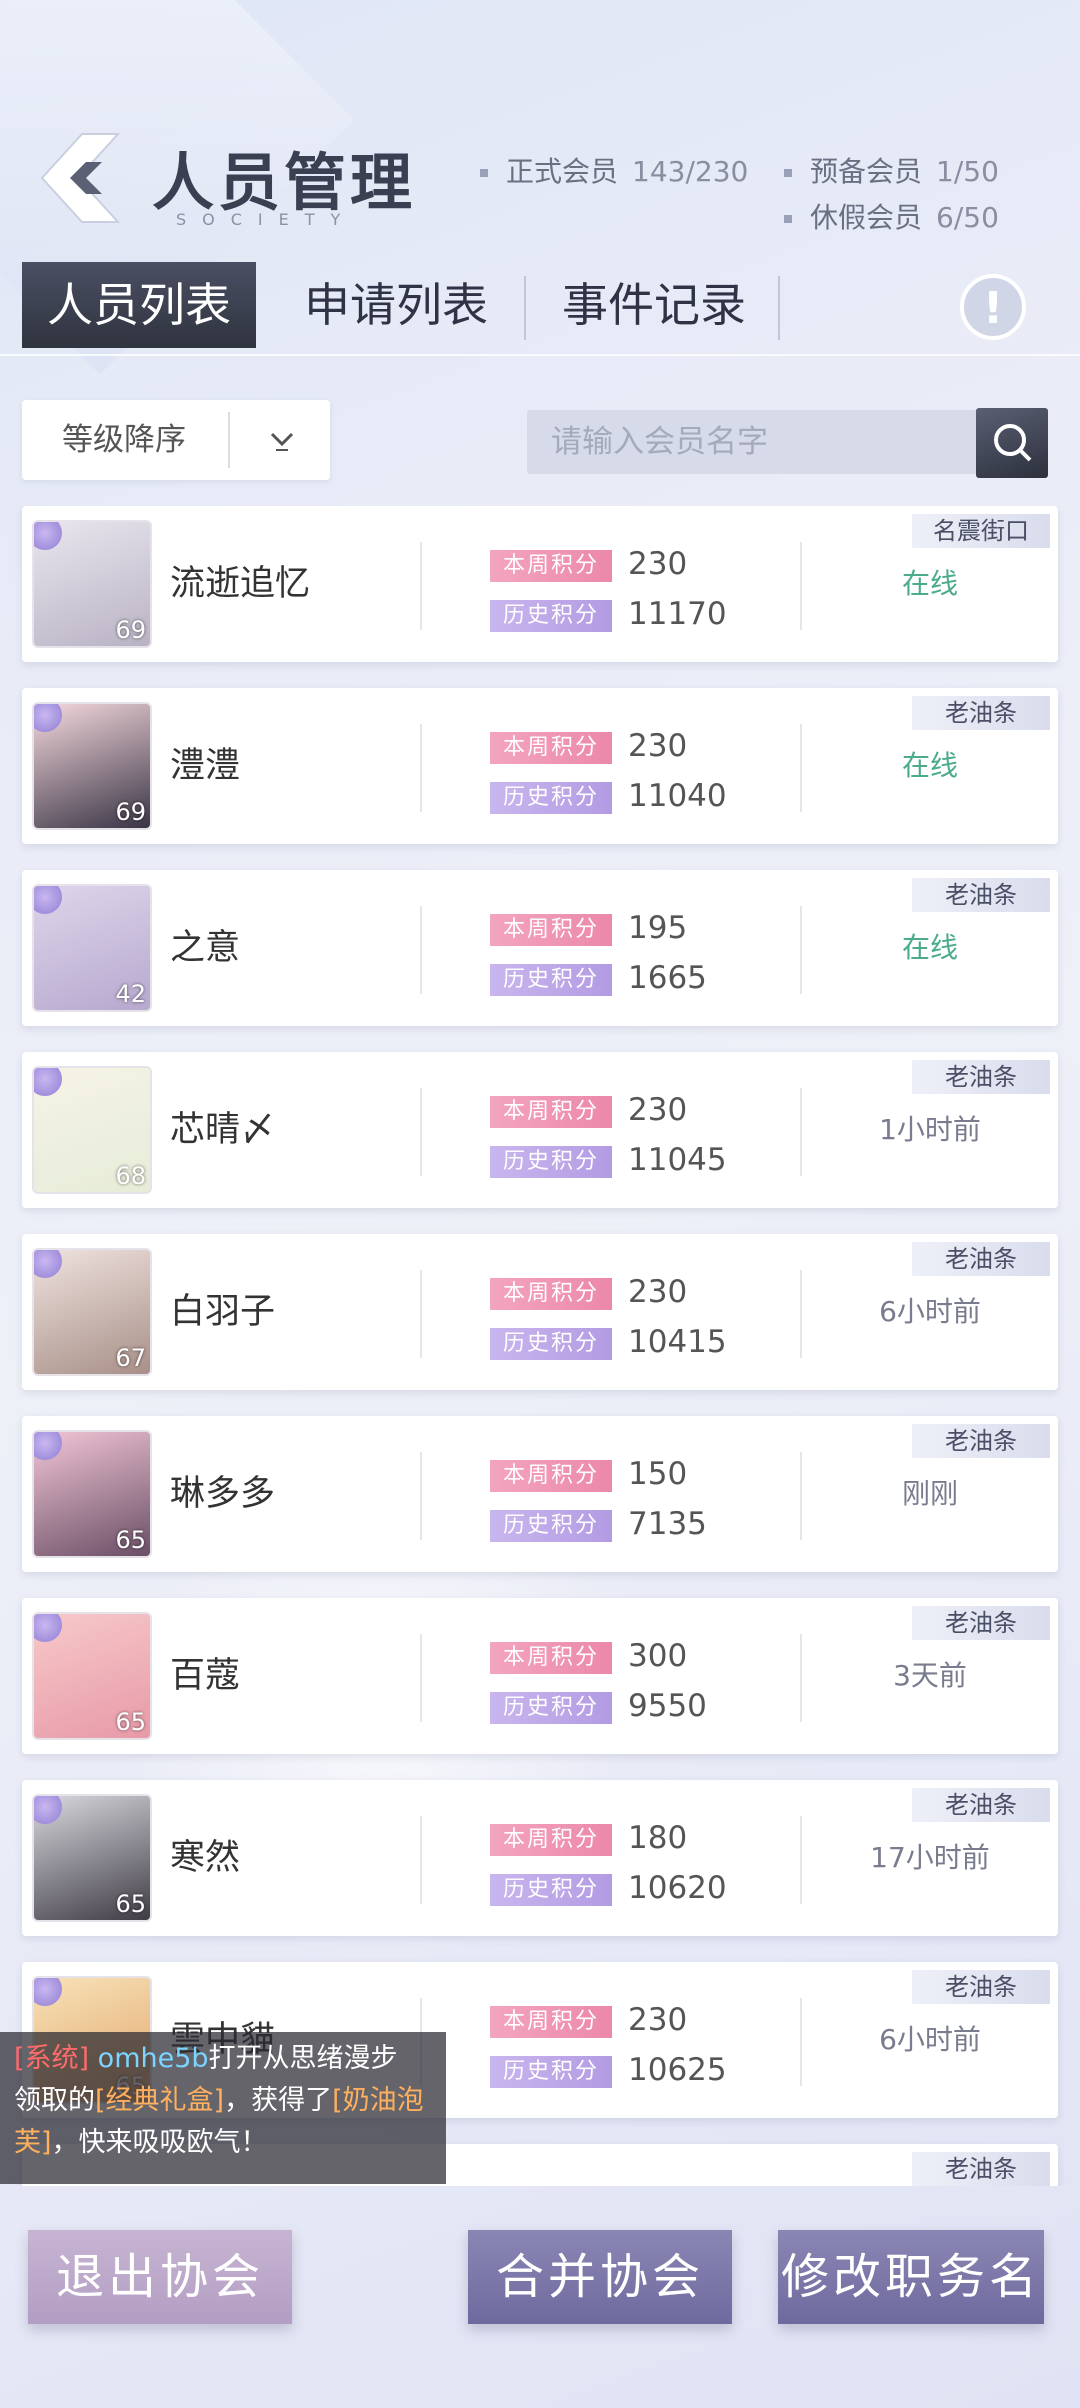 The width and height of the screenshot is (1080, 2408). Describe the element at coordinates (92, 1130) in the screenshot. I see `avatar: 68` at that location.